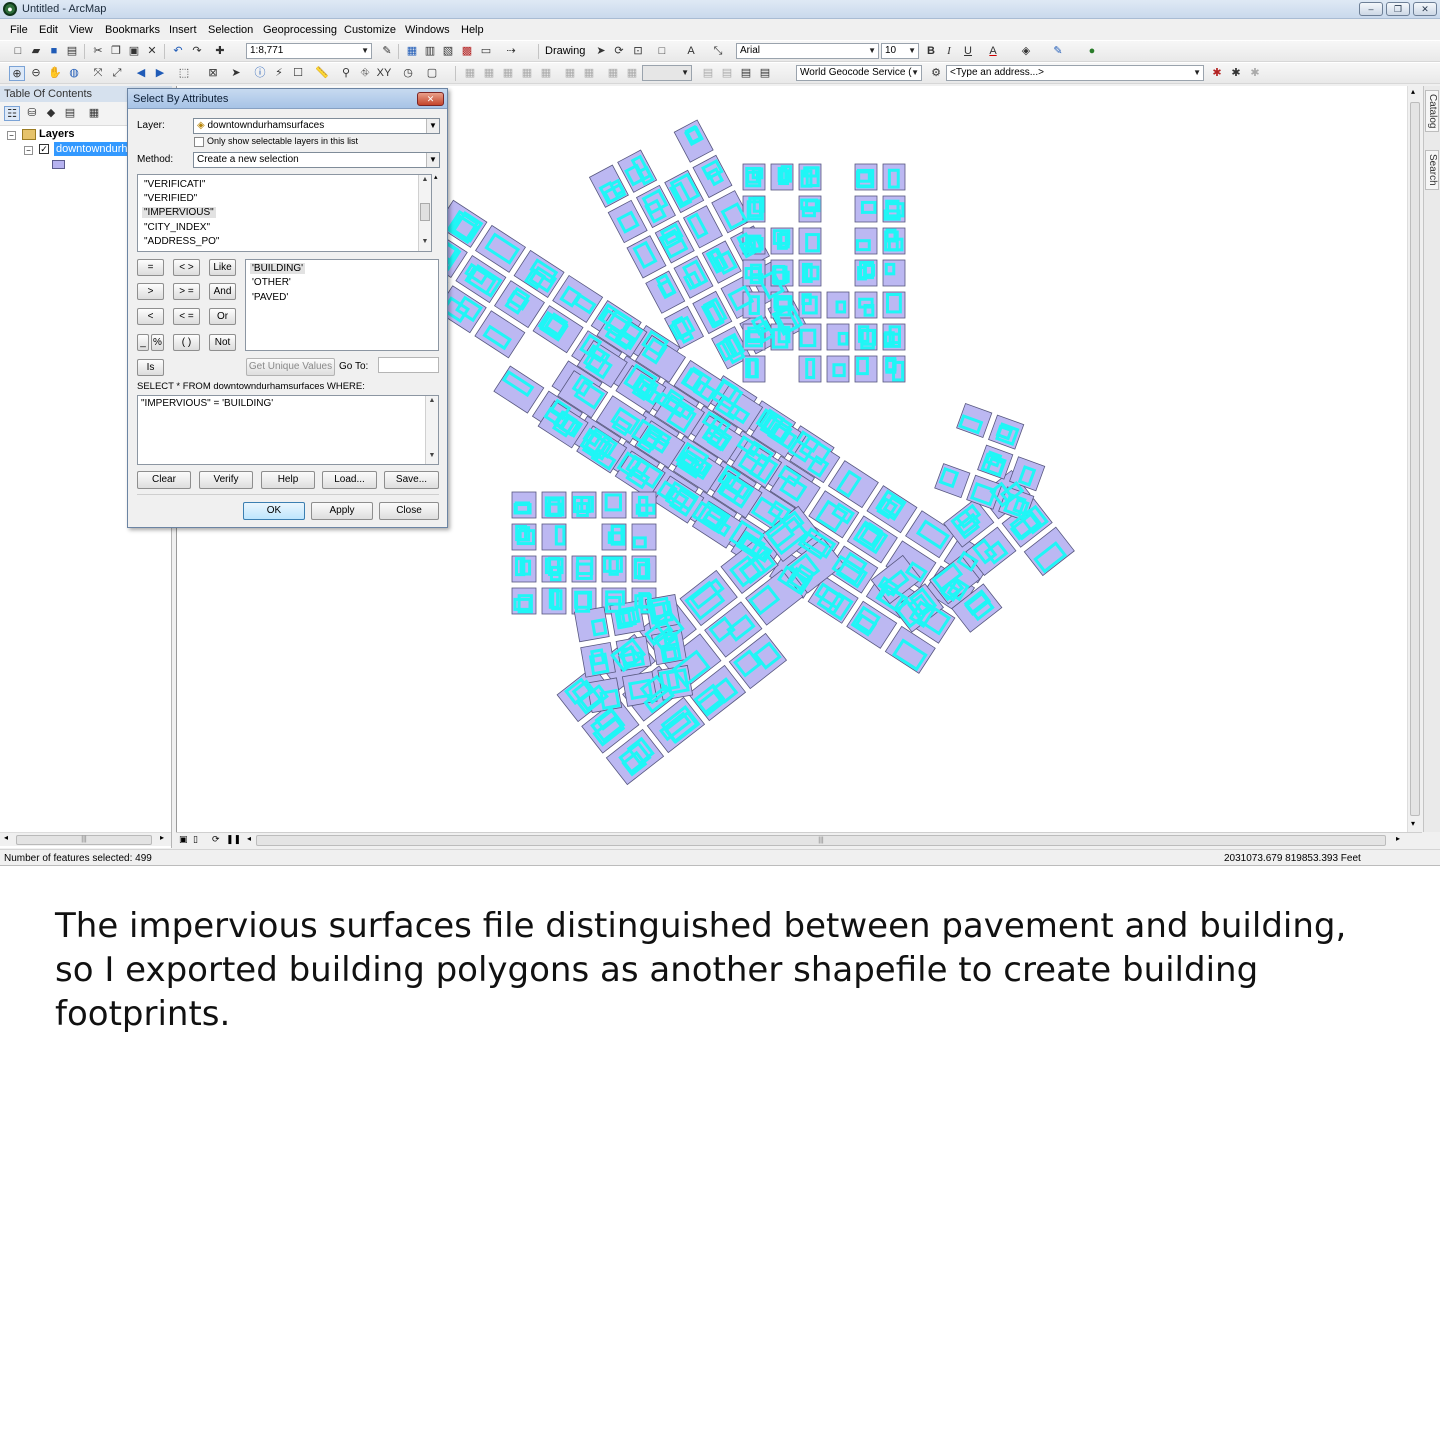  Describe the element at coordinates (132, 30) in the screenshot. I see `menu-bookmarks: Bookmarks` at that location.